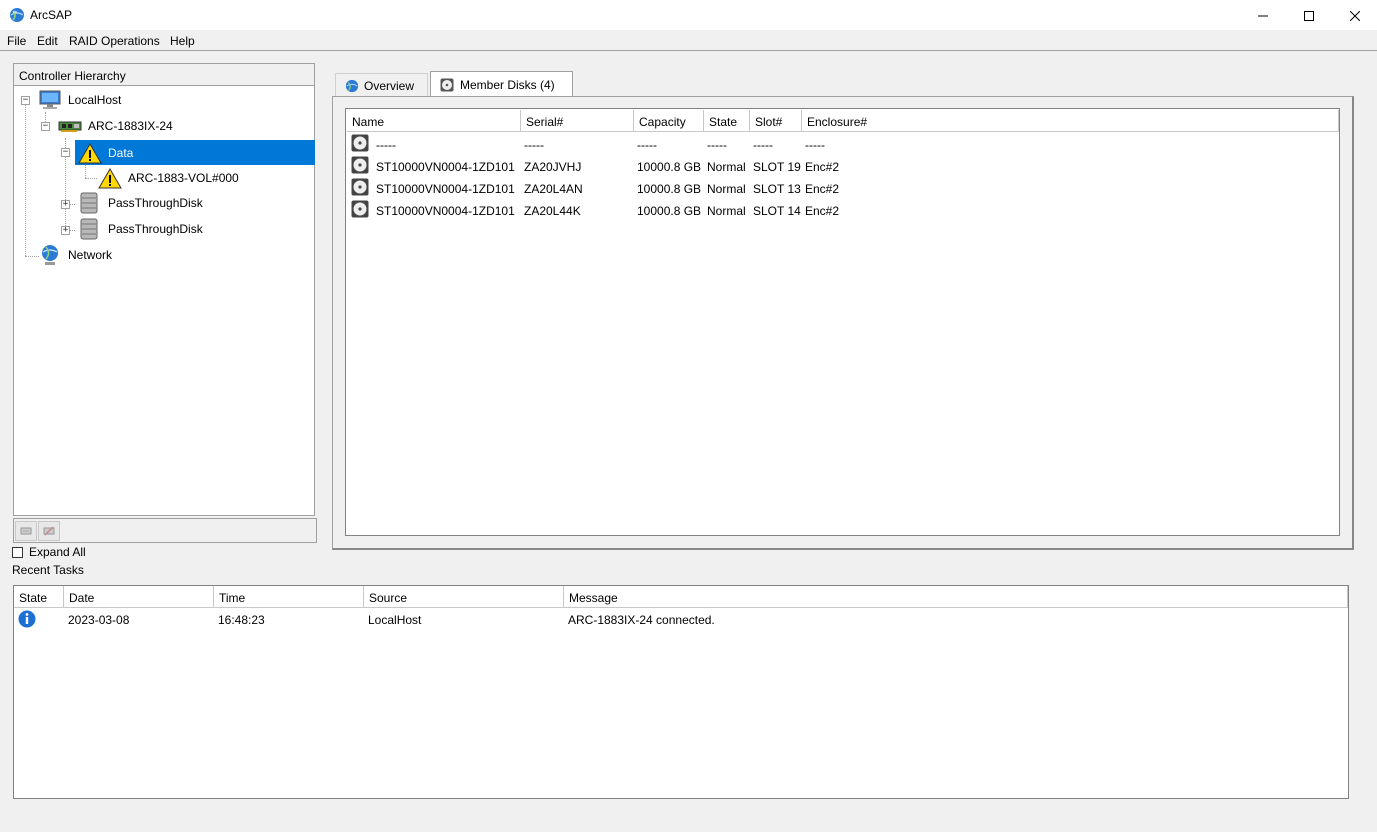 Image resolution: width=1377 pixels, height=832 pixels. I want to click on tree-label-network: Network, so click(90, 255).